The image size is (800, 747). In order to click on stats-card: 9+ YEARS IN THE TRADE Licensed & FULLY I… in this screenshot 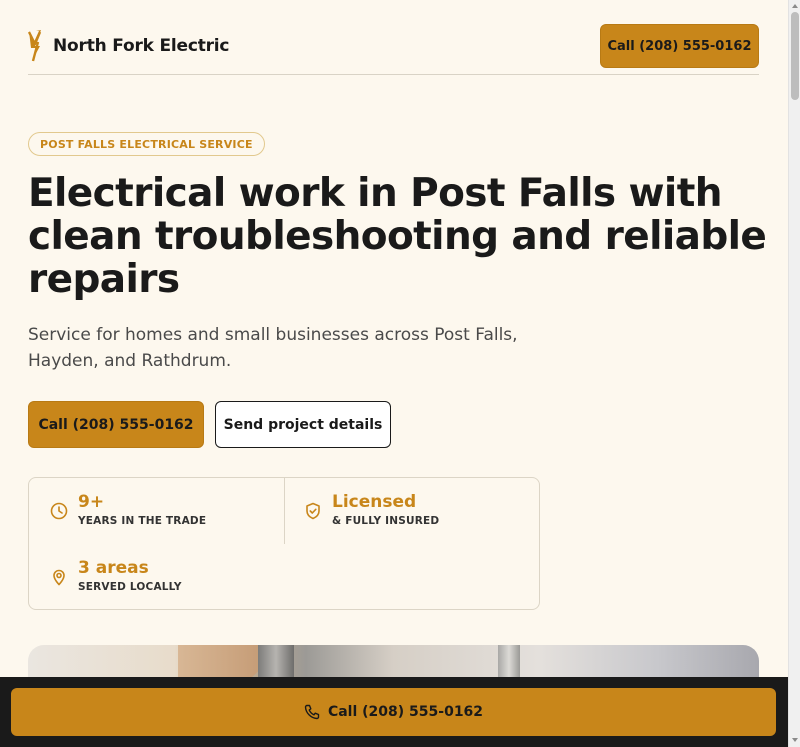, I will do `click(284, 543)`.